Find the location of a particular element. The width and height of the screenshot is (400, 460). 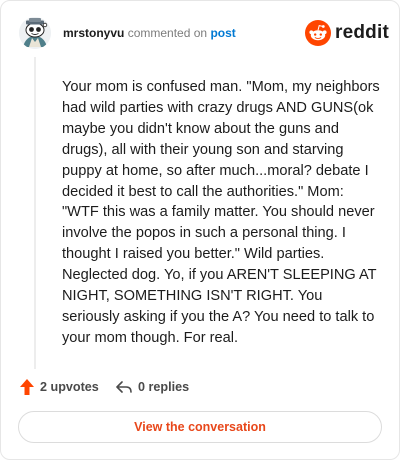

reddit-brand: reddit is located at coordinates (347, 33).